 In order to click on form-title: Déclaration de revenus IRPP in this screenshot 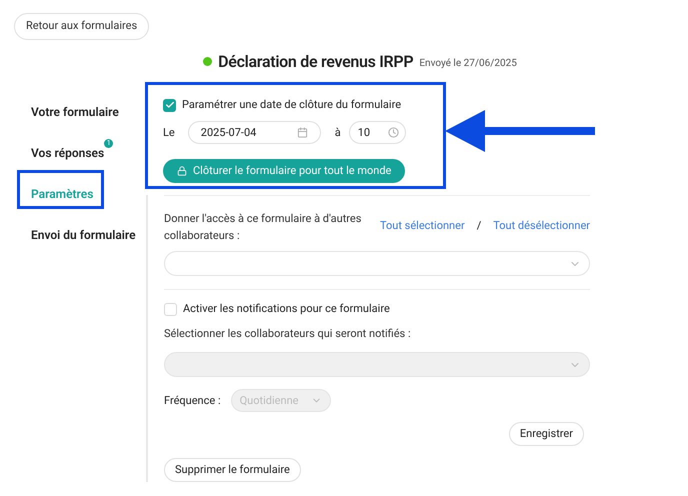, I will do `click(316, 61)`.